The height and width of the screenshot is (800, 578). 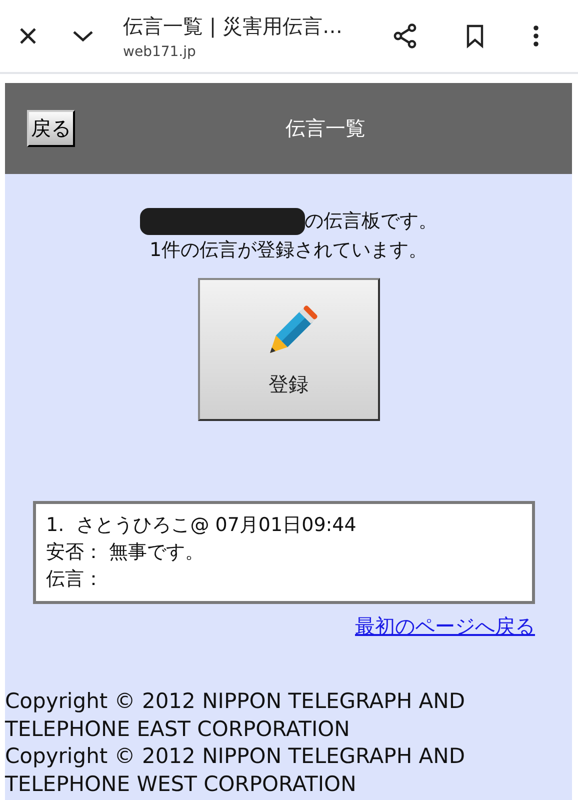 I want to click on back-to-top-link: 最初のページへ戻る, so click(x=445, y=626).